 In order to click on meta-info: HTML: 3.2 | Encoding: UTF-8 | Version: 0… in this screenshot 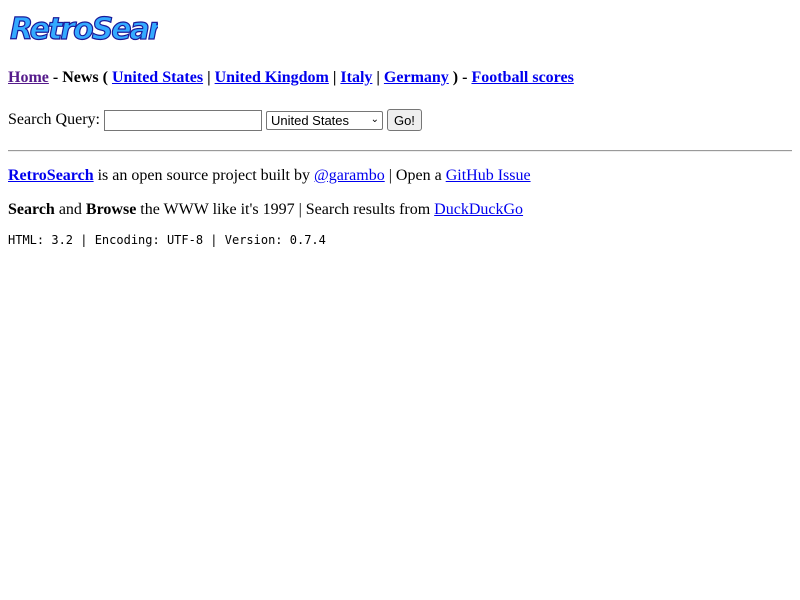, I will do `click(167, 240)`.